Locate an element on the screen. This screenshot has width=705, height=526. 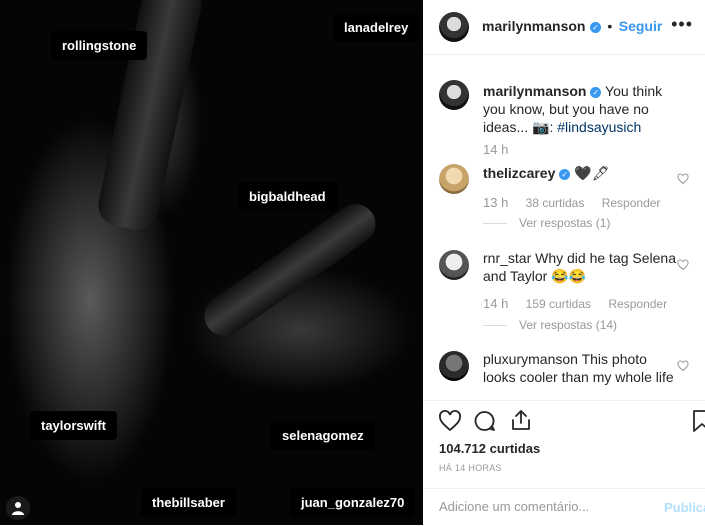
post-actions: 104.712 curtidas HÁ 14 HORAS is located at coordinates (564, 444).